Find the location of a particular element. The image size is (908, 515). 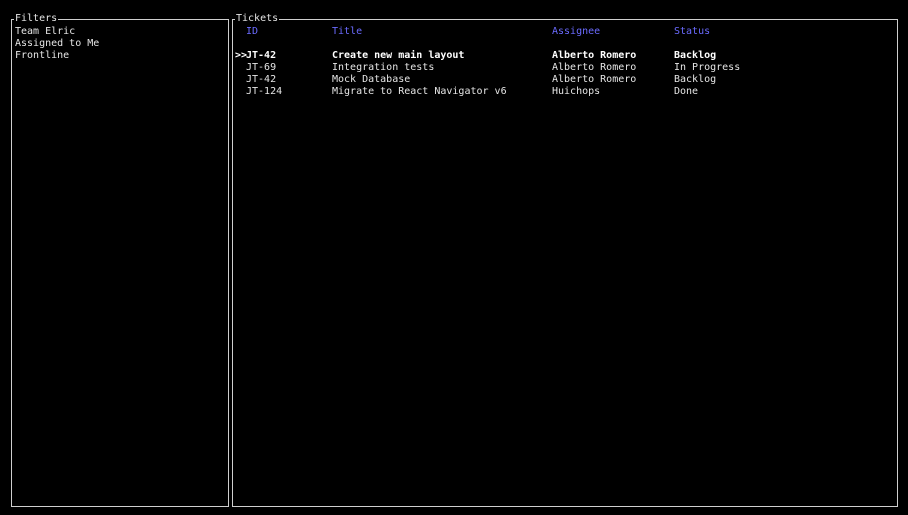

filter-item-assigned-to-me: Assigned to Me is located at coordinates (57, 44).